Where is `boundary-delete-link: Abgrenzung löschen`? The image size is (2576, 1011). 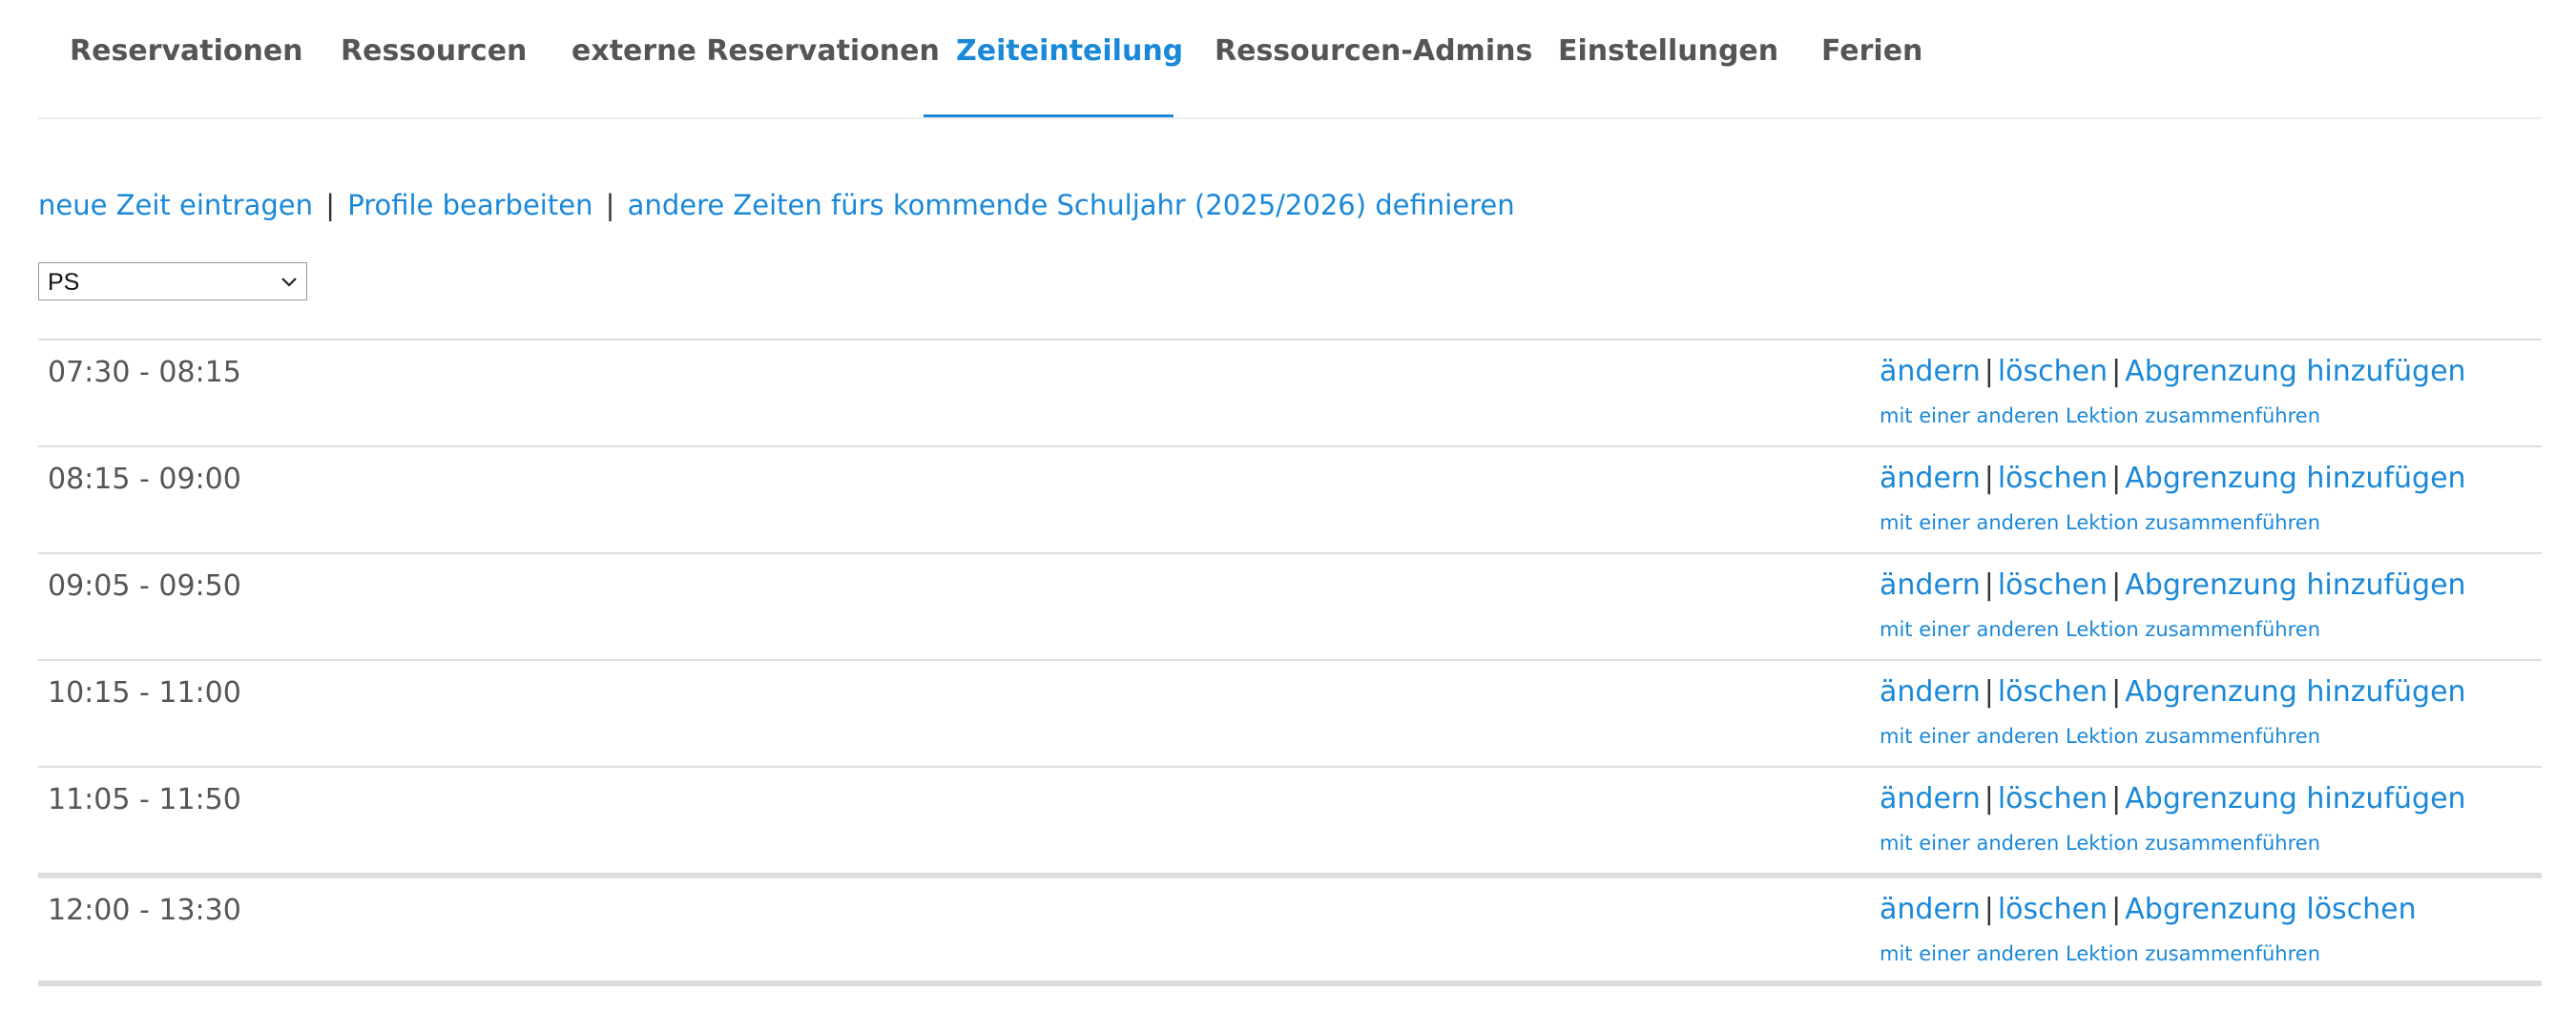 boundary-delete-link: Abgrenzung löschen is located at coordinates (2270, 909).